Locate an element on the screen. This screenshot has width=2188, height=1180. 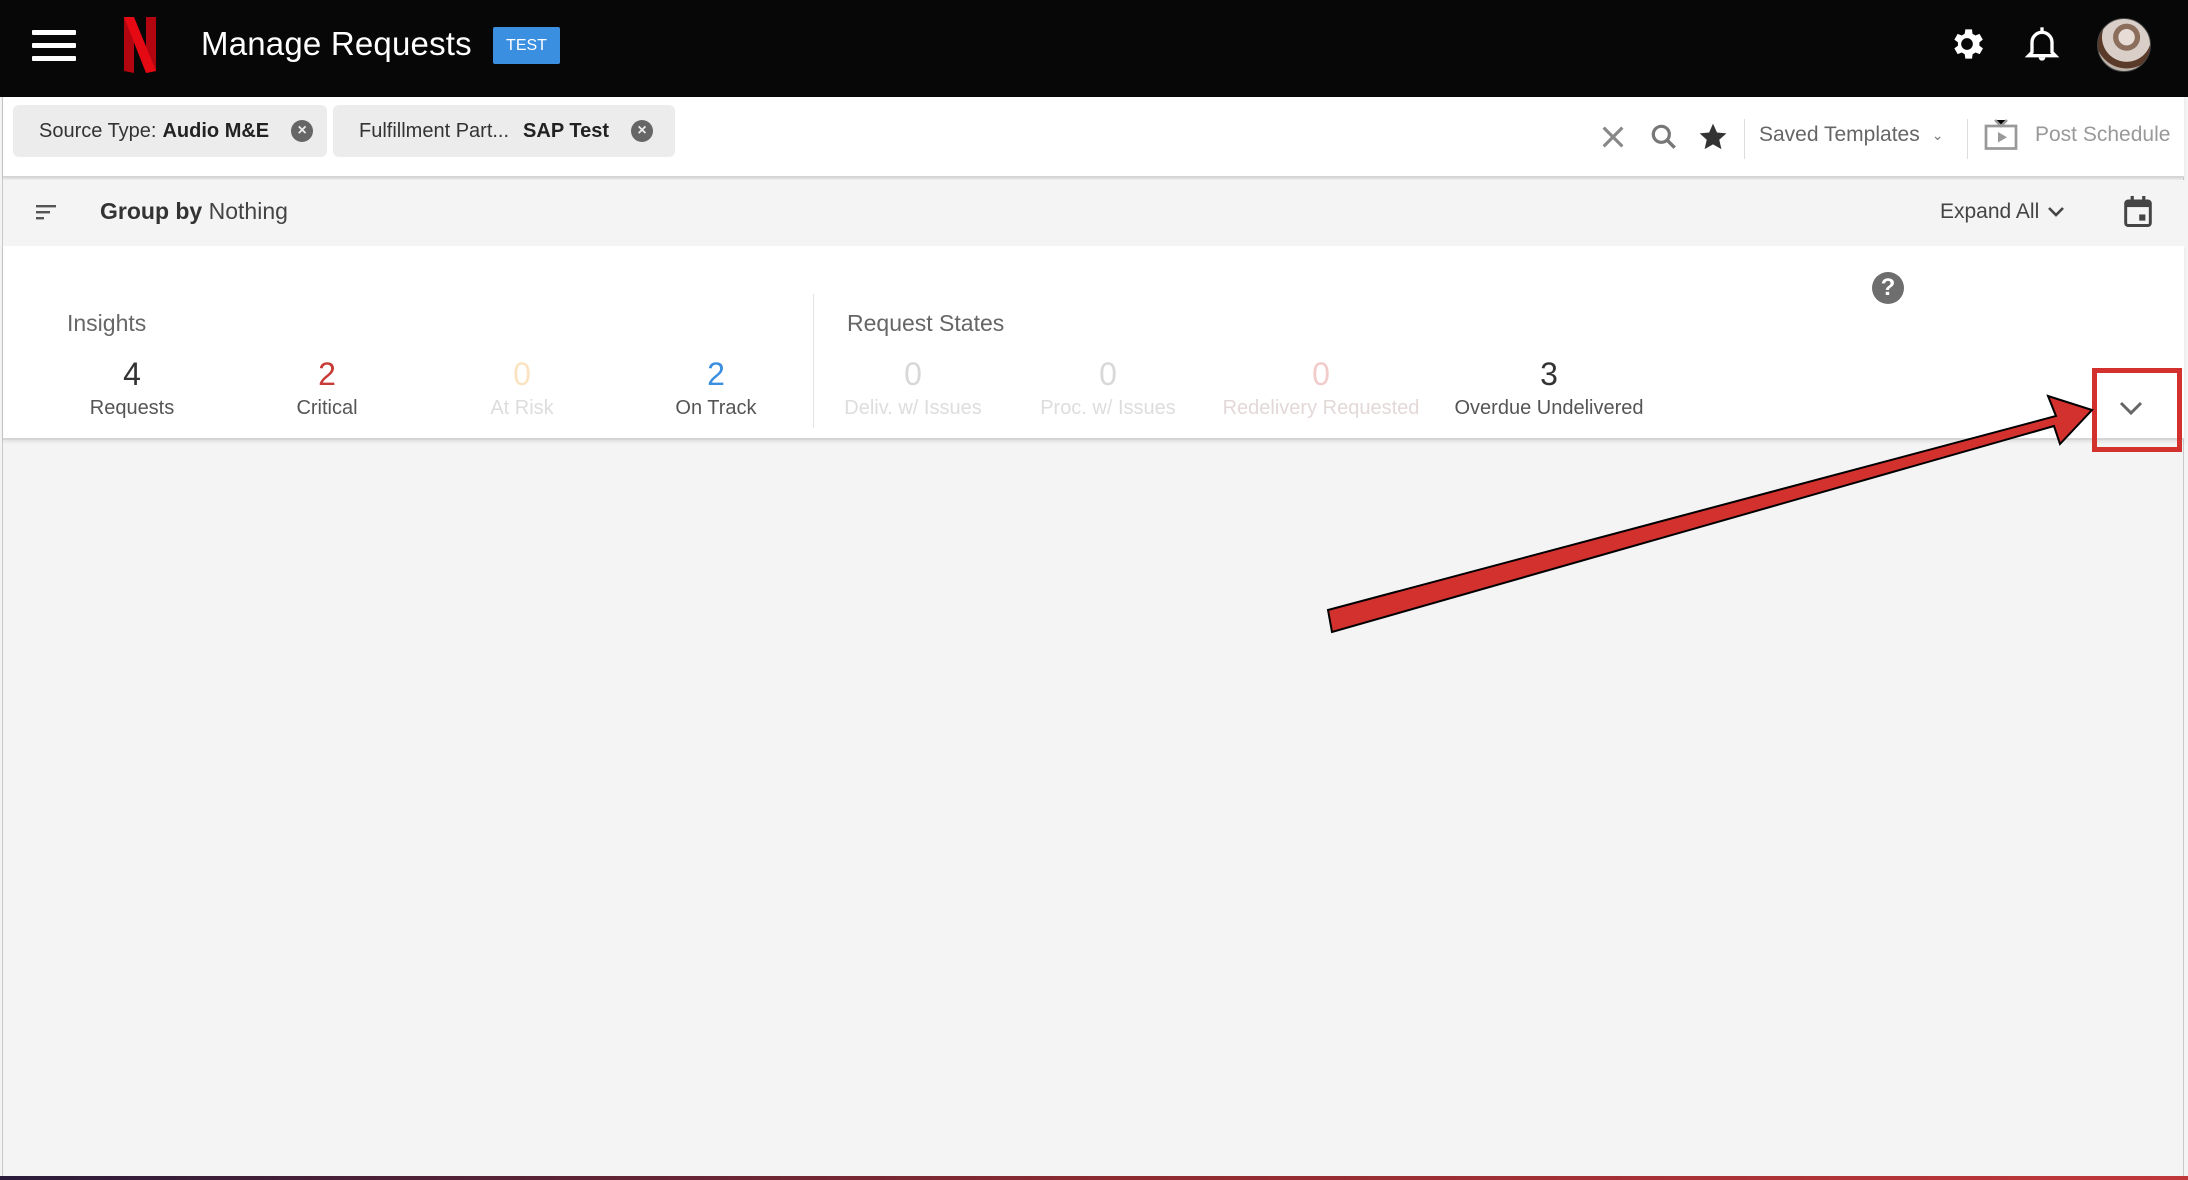
filter-chip-source-type: Source Type: Audio M&E × is located at coordinates (170, 131).